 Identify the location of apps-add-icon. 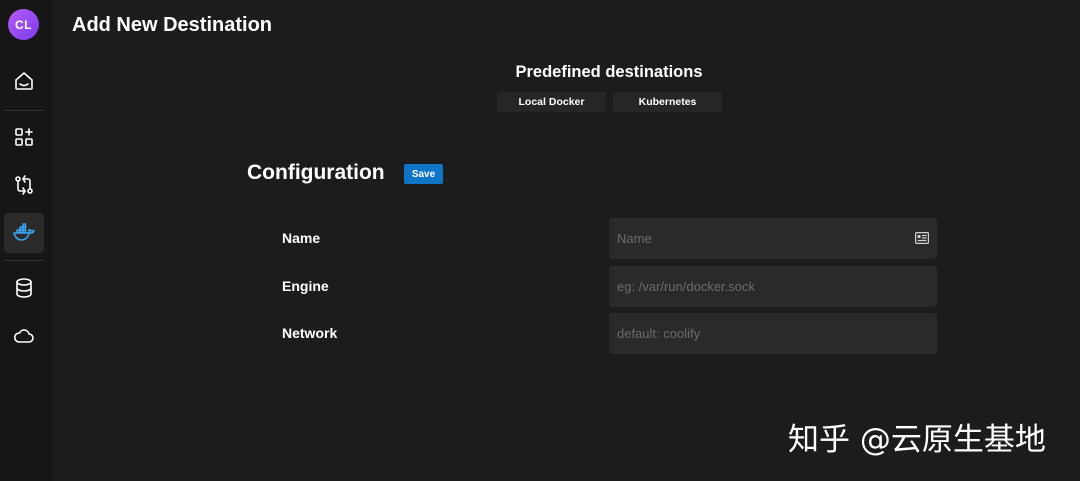
(24, 137).